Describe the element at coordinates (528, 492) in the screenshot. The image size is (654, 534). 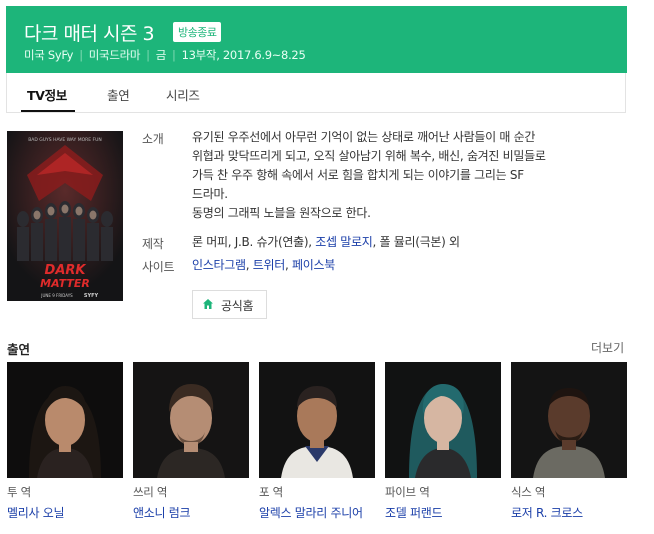
I see `cast-role: 식스 역` at that location.